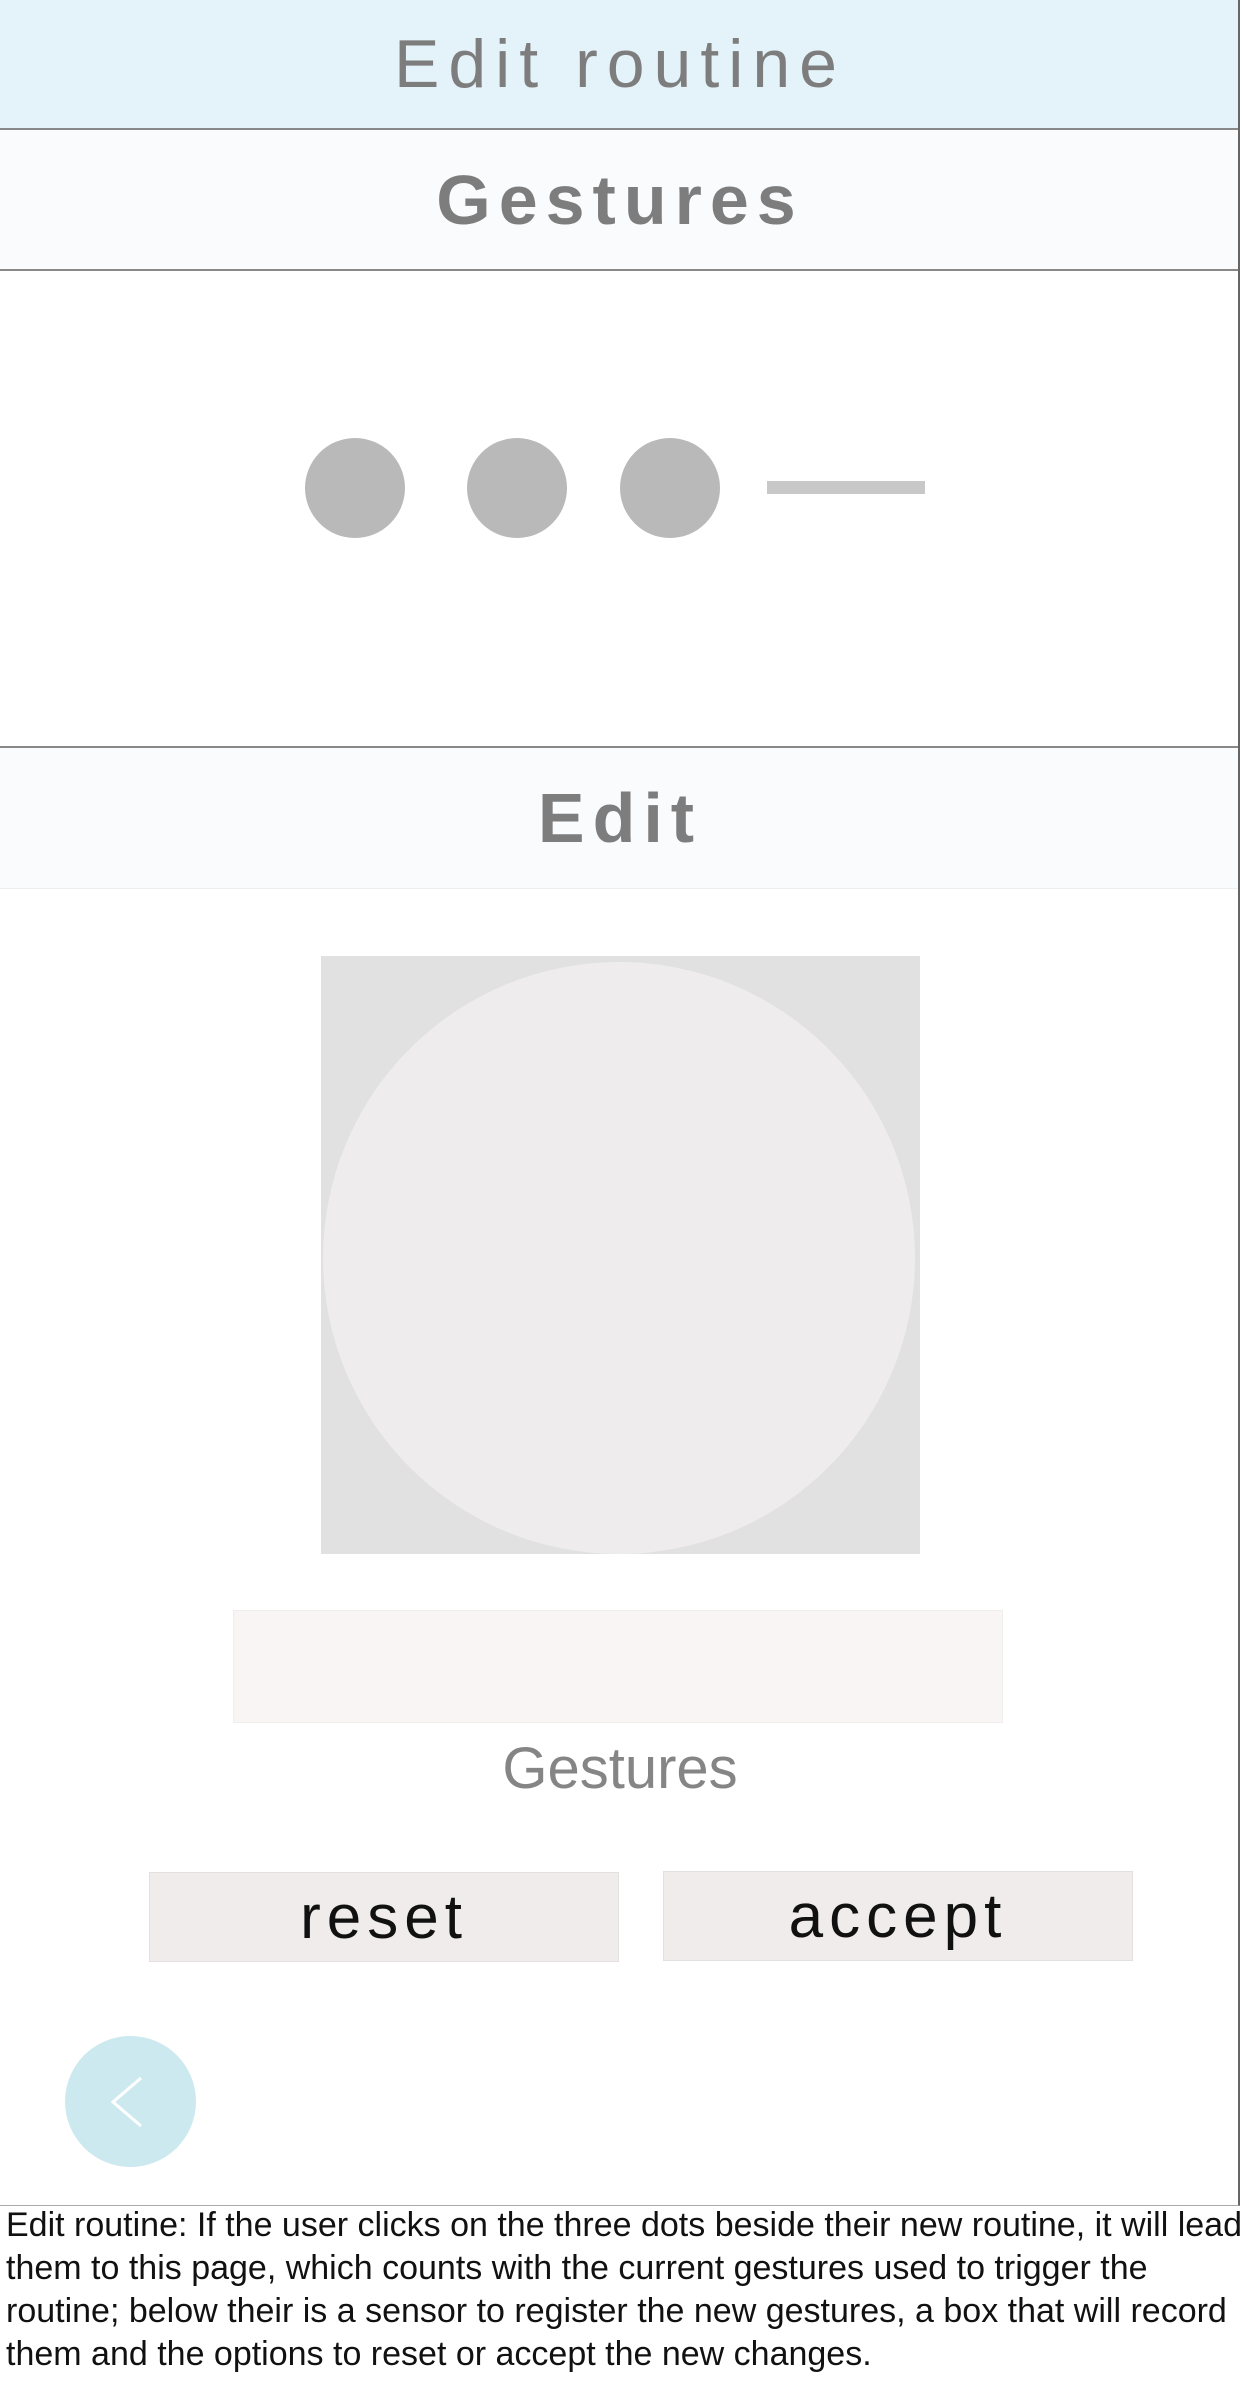 The height and width of the screenshot is (2408, 1242). Describe the element at coordinates (619, 1258) in the screenshot. I see `sensor-pad` at that location.